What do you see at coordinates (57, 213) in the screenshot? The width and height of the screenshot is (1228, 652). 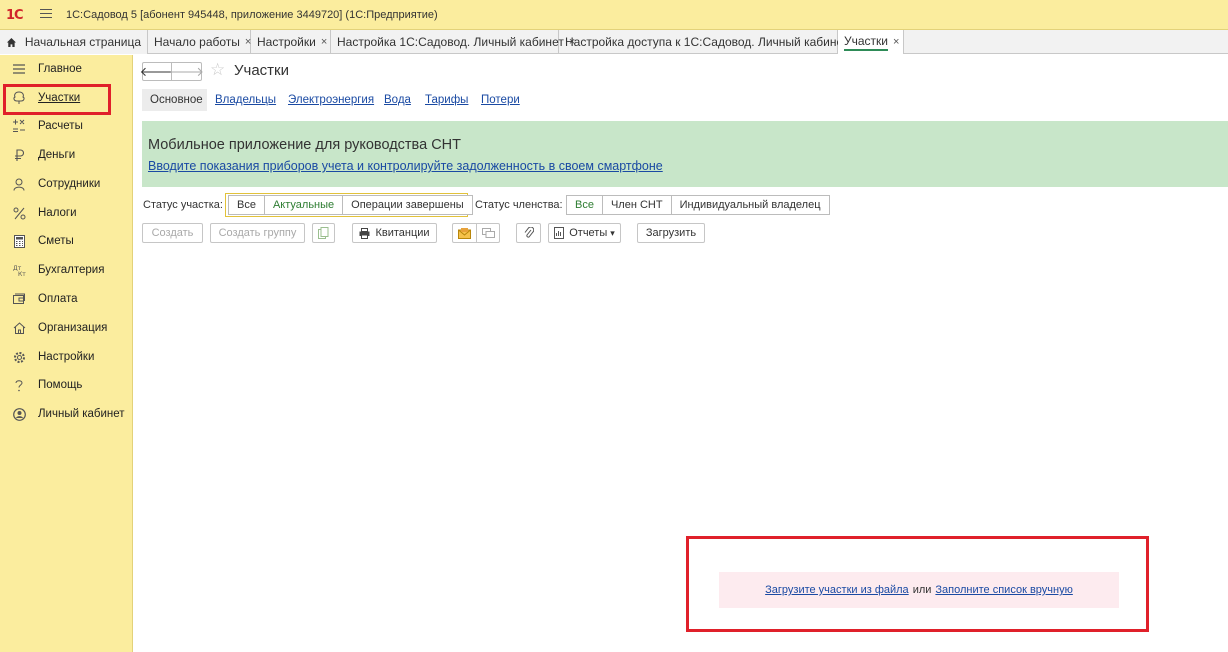 I see `sidebar-item-label: Налоги` at bounding box center [57, 213].